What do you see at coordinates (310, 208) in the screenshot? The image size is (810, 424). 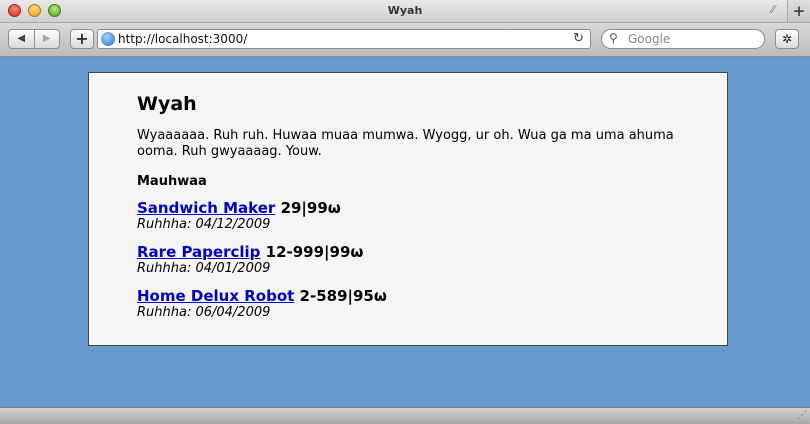 I see `product-price: 29|99ω` at bounding box center [310, 208].